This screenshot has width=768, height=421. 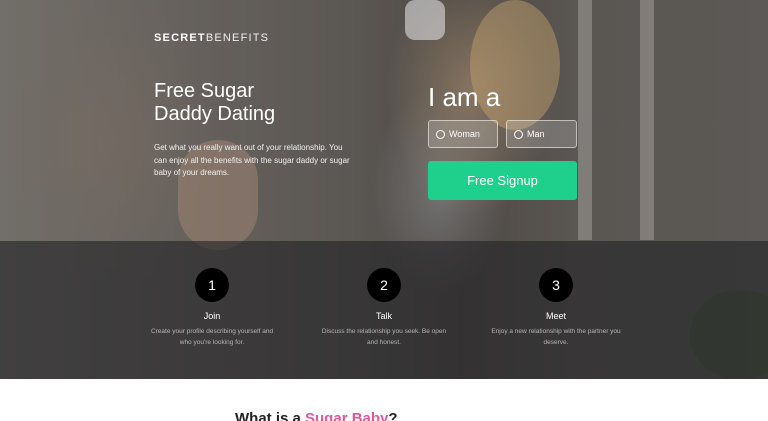 I want to click on gender-option-label: Woman, so click(x=464, y=134).